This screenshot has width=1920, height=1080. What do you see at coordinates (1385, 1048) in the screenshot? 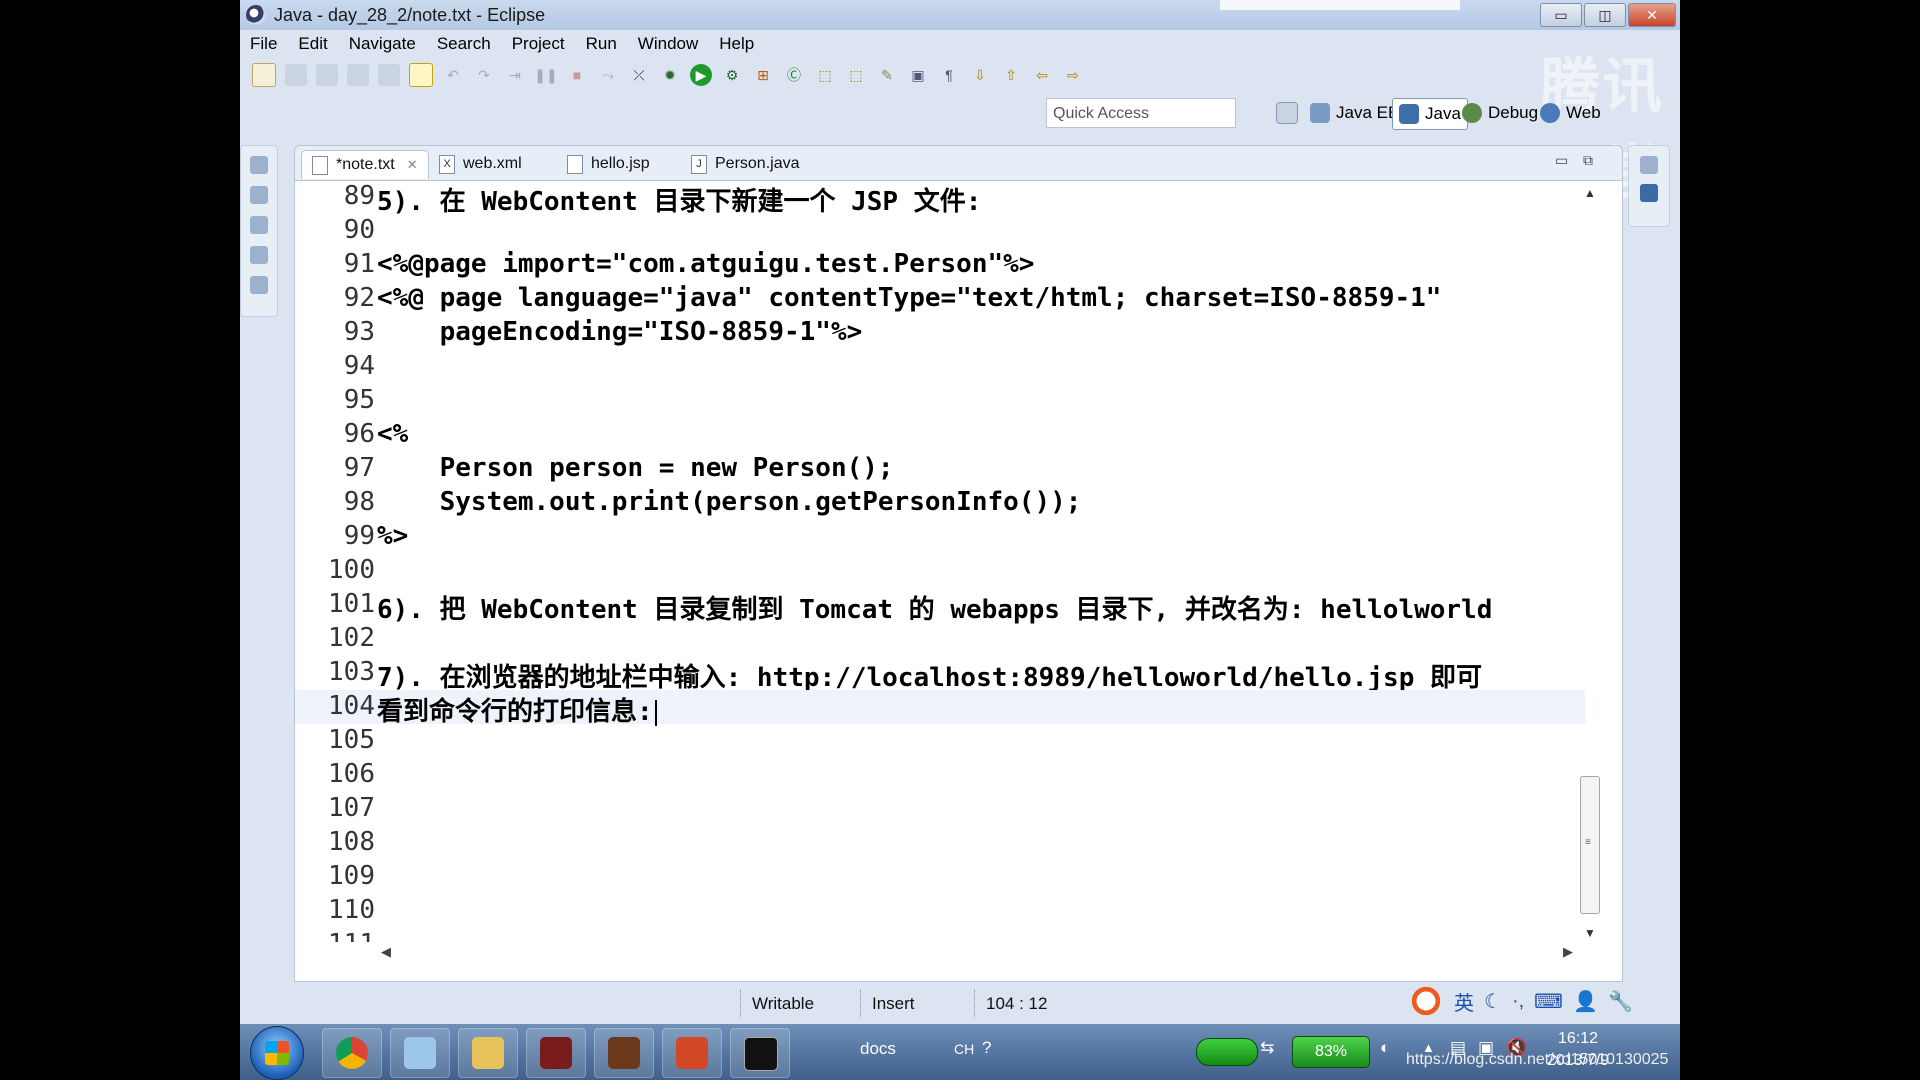
I see `toggle-icon: ◐` at bounding box center [1385, 1048].